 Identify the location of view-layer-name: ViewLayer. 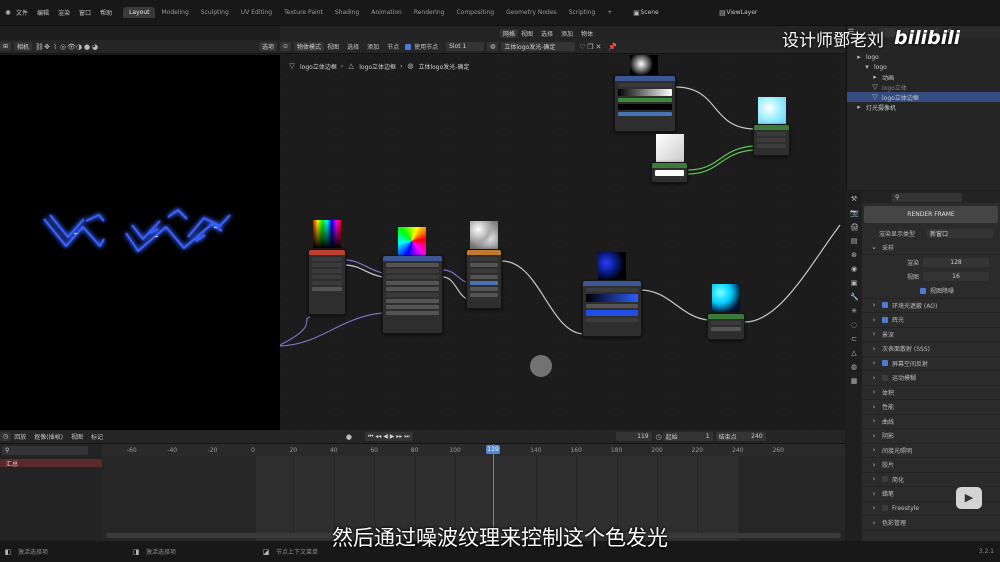
(741, 12).